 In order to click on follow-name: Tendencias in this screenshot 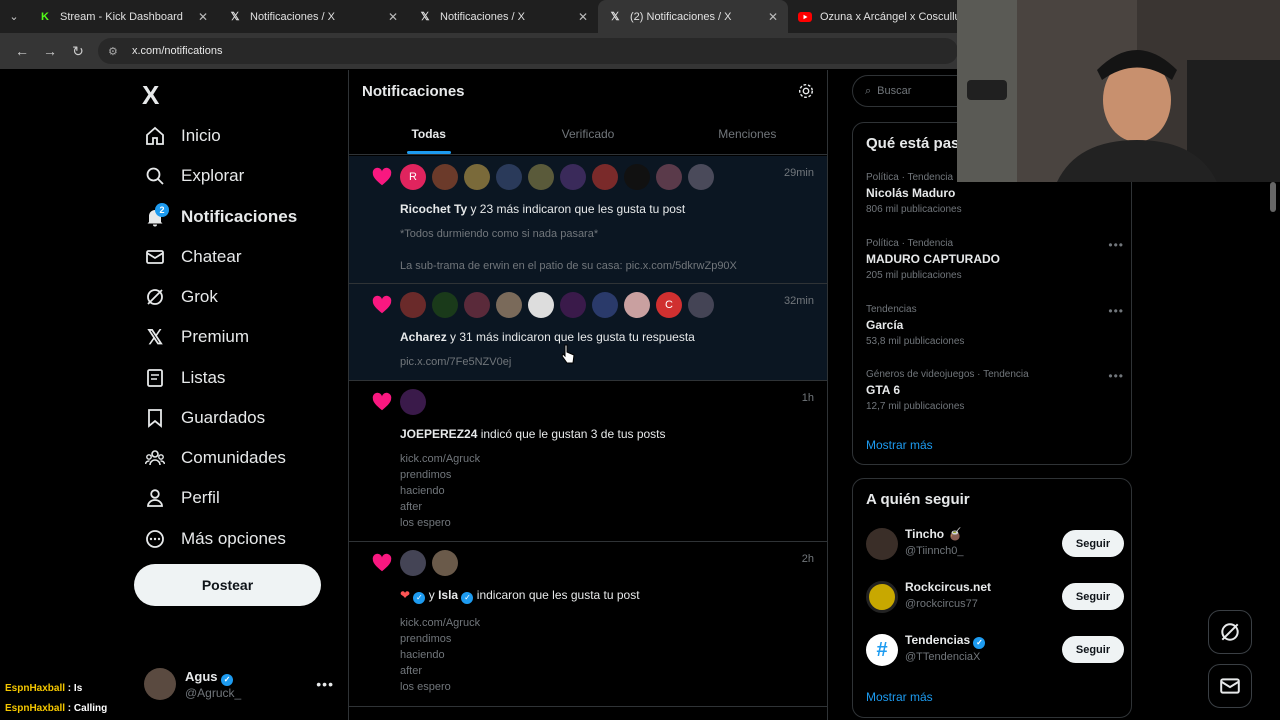, I will do `click(938, 640)`.